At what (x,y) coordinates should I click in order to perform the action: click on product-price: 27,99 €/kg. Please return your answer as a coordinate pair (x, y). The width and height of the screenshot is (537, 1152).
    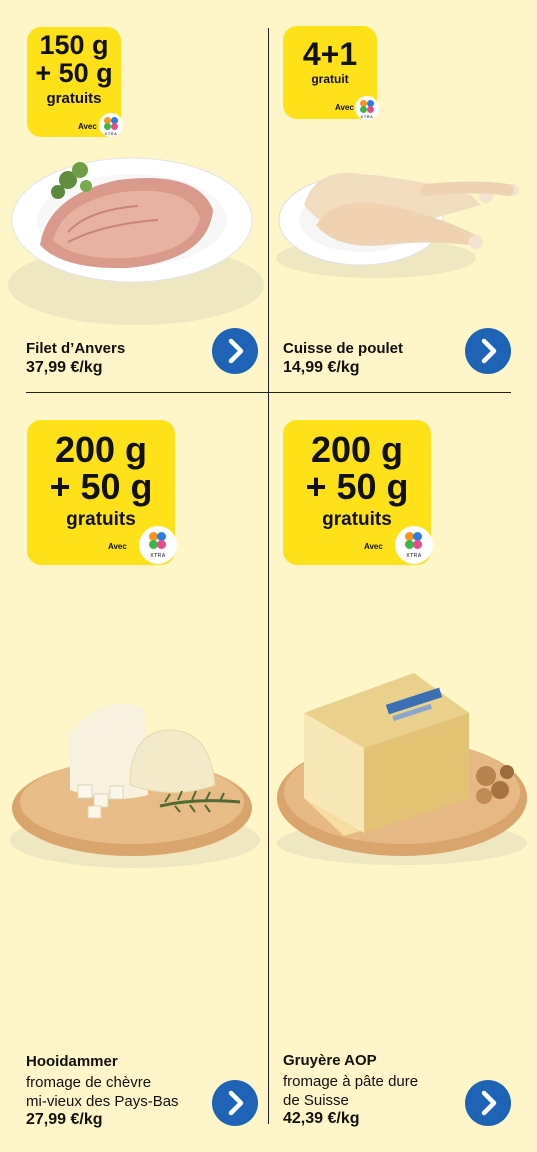
    Looking at the image, I should click on (64, 1119).